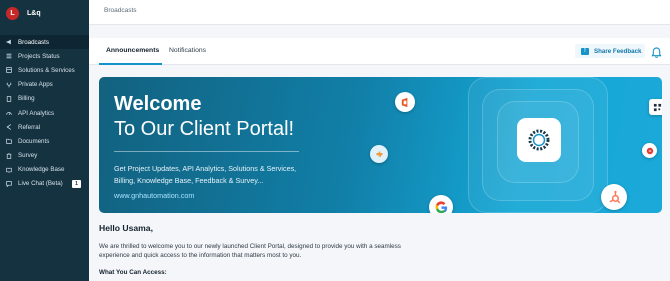  I want to click on sidebar-item-documents: Documents, so click(44, 141).